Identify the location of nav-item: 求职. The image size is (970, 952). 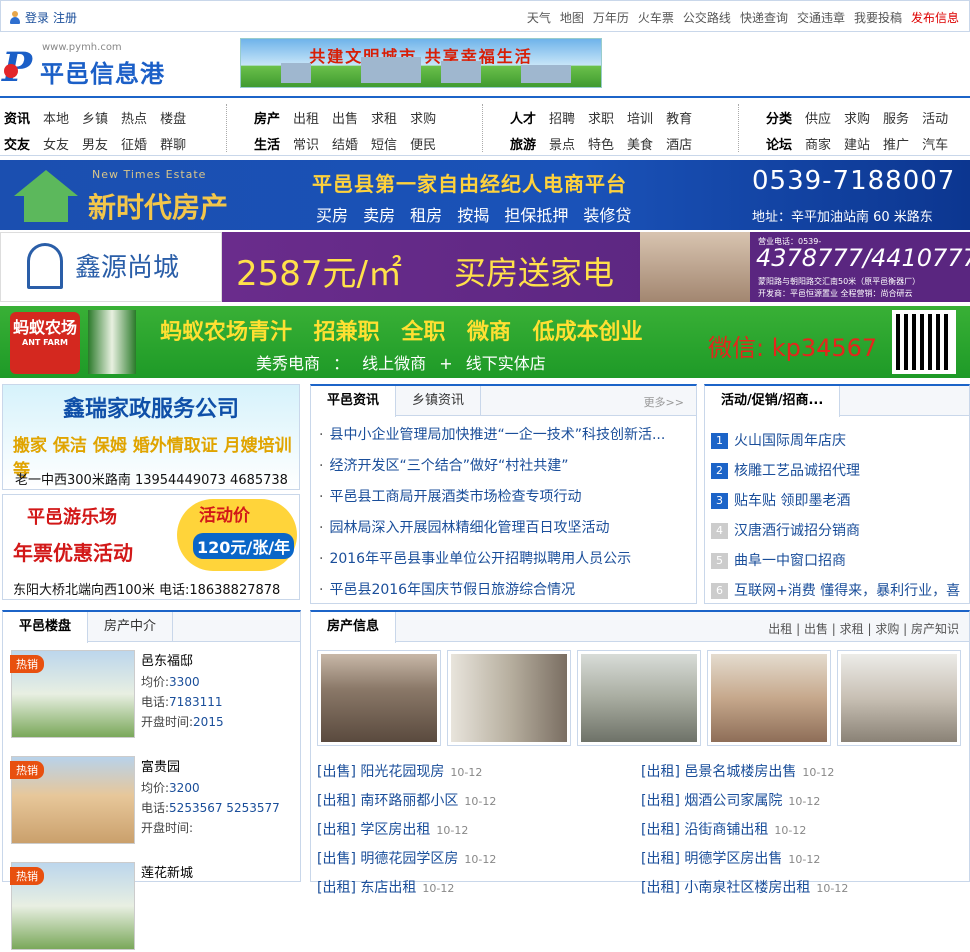
(601, 117).